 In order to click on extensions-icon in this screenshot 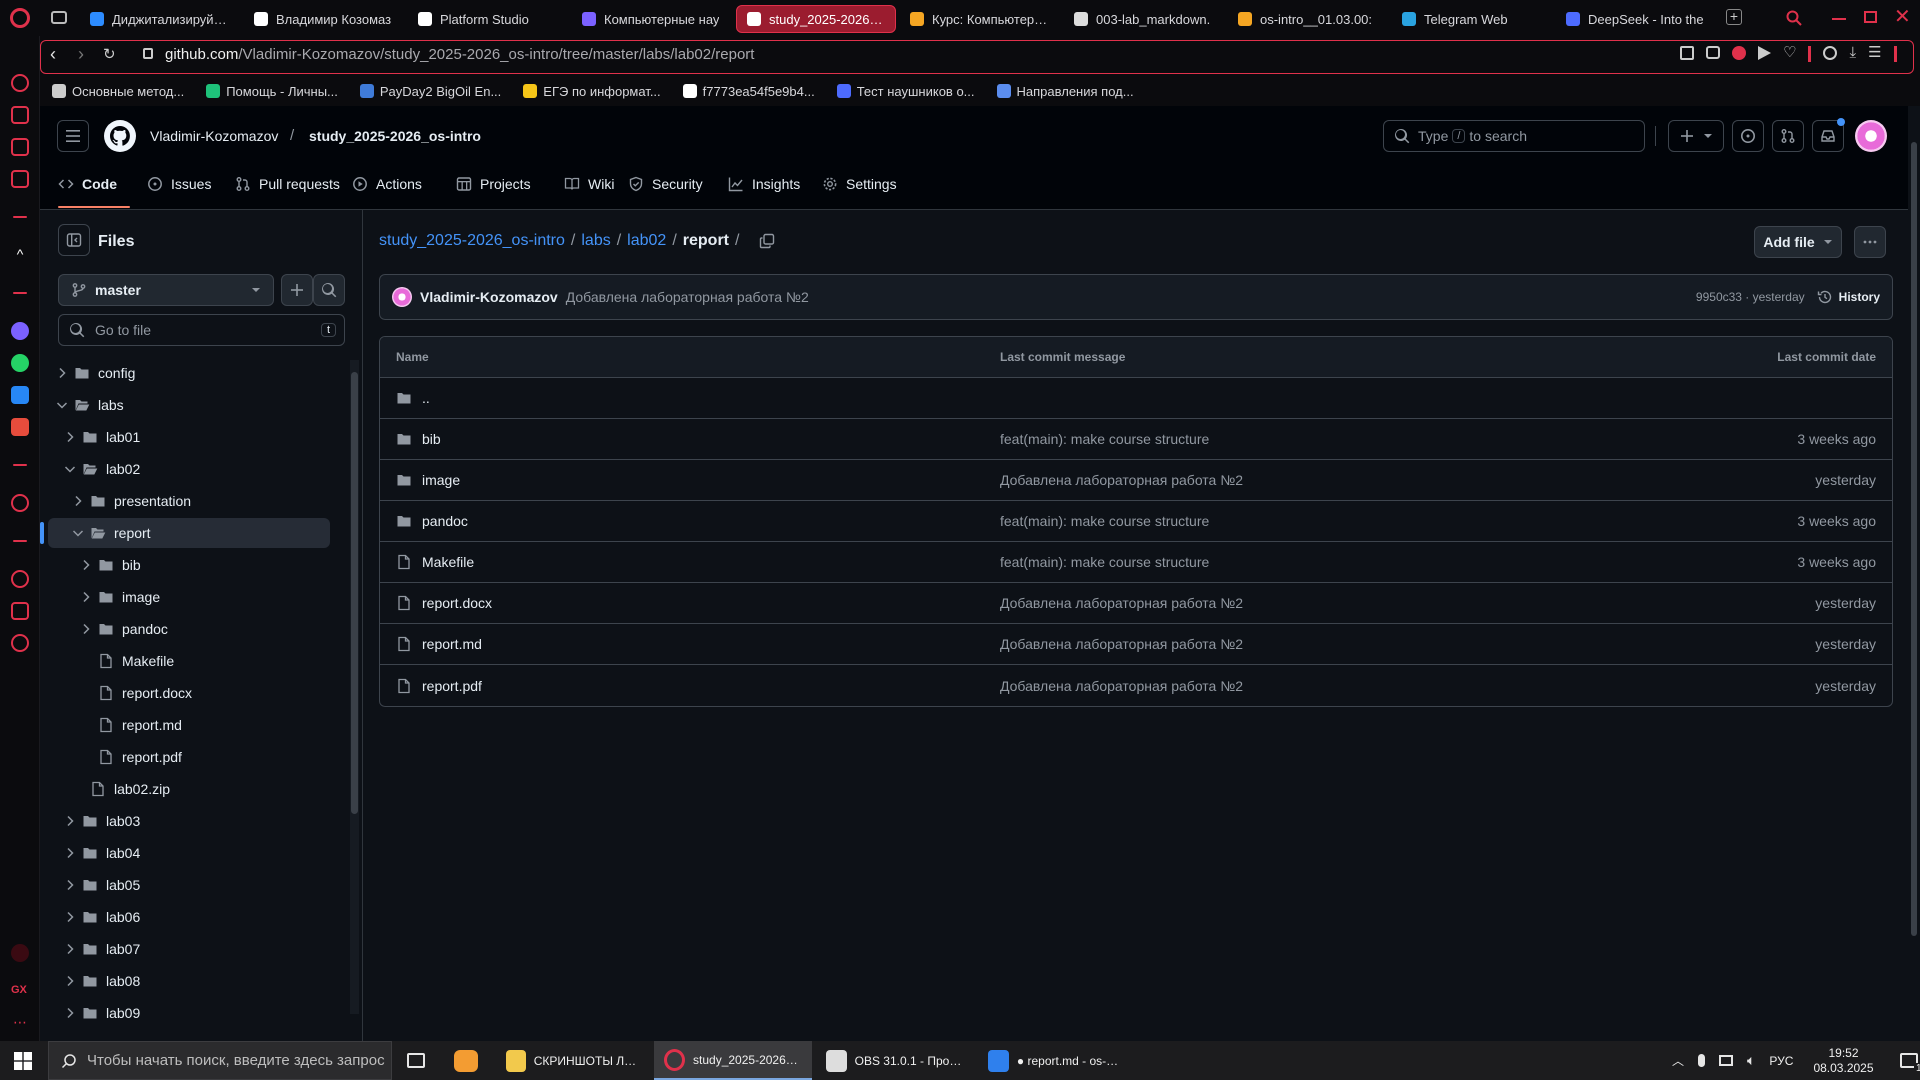, I will do `click(20, 611)`.